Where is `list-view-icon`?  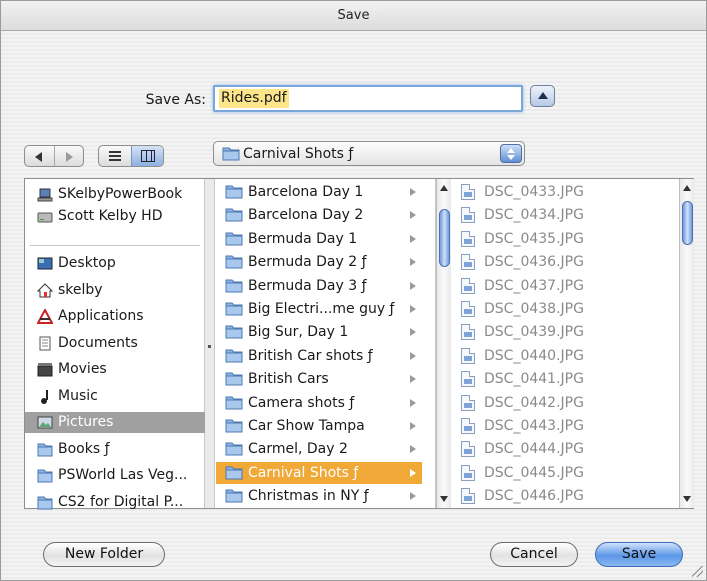
list-view-icon is located at coordinates (115, 156).